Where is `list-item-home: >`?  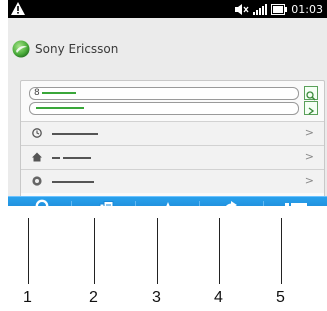
list-item-home: > is located at coordinates (172, 157).